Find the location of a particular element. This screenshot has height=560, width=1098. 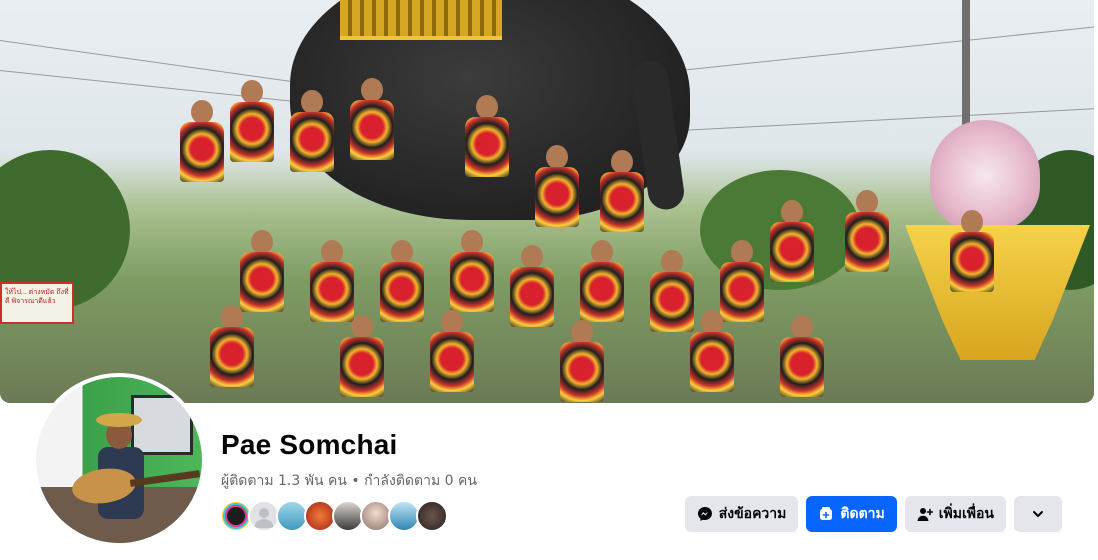

roadside-sign: ให้ไป... ต่างหมัด ถึงที่ดี พิจารณาดีแล้ว is located at coordinates (37, 303).